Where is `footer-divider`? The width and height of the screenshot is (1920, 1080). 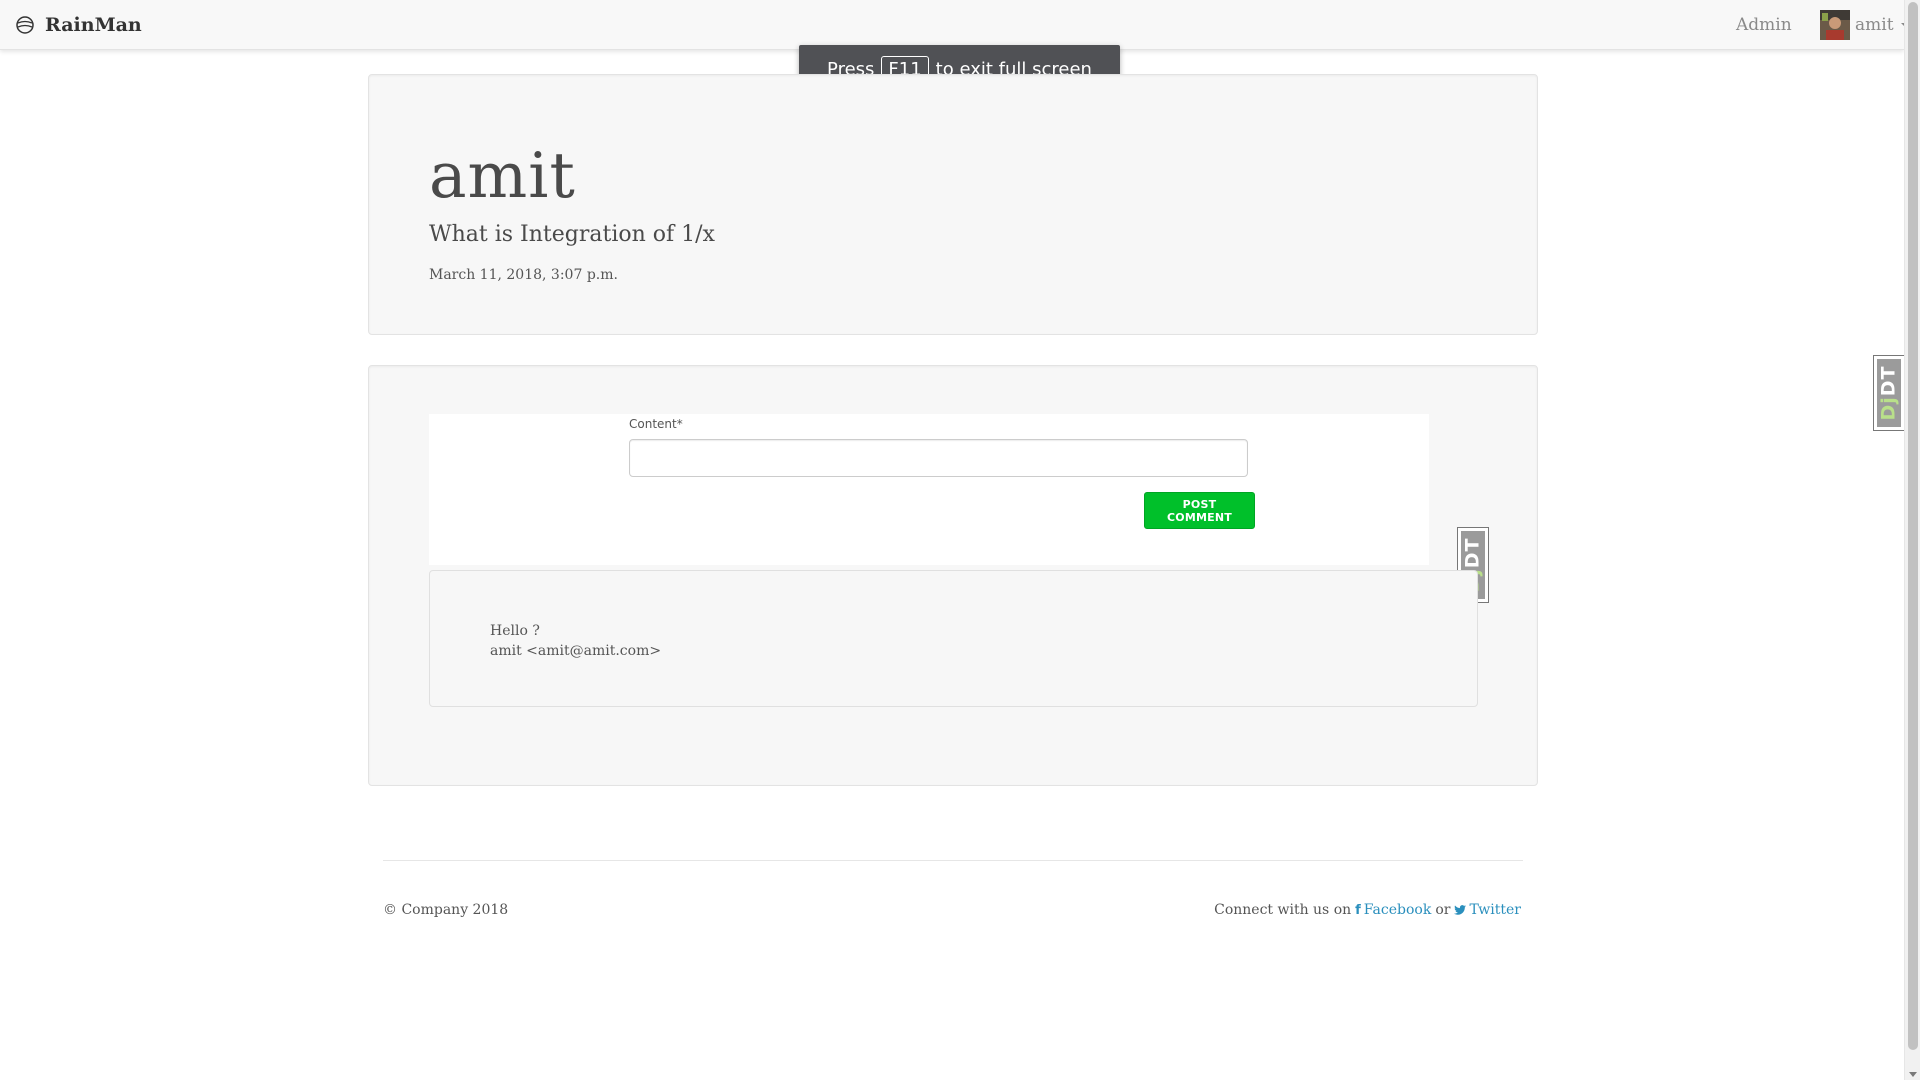
footer-divider is located at coordinates (953, 860).